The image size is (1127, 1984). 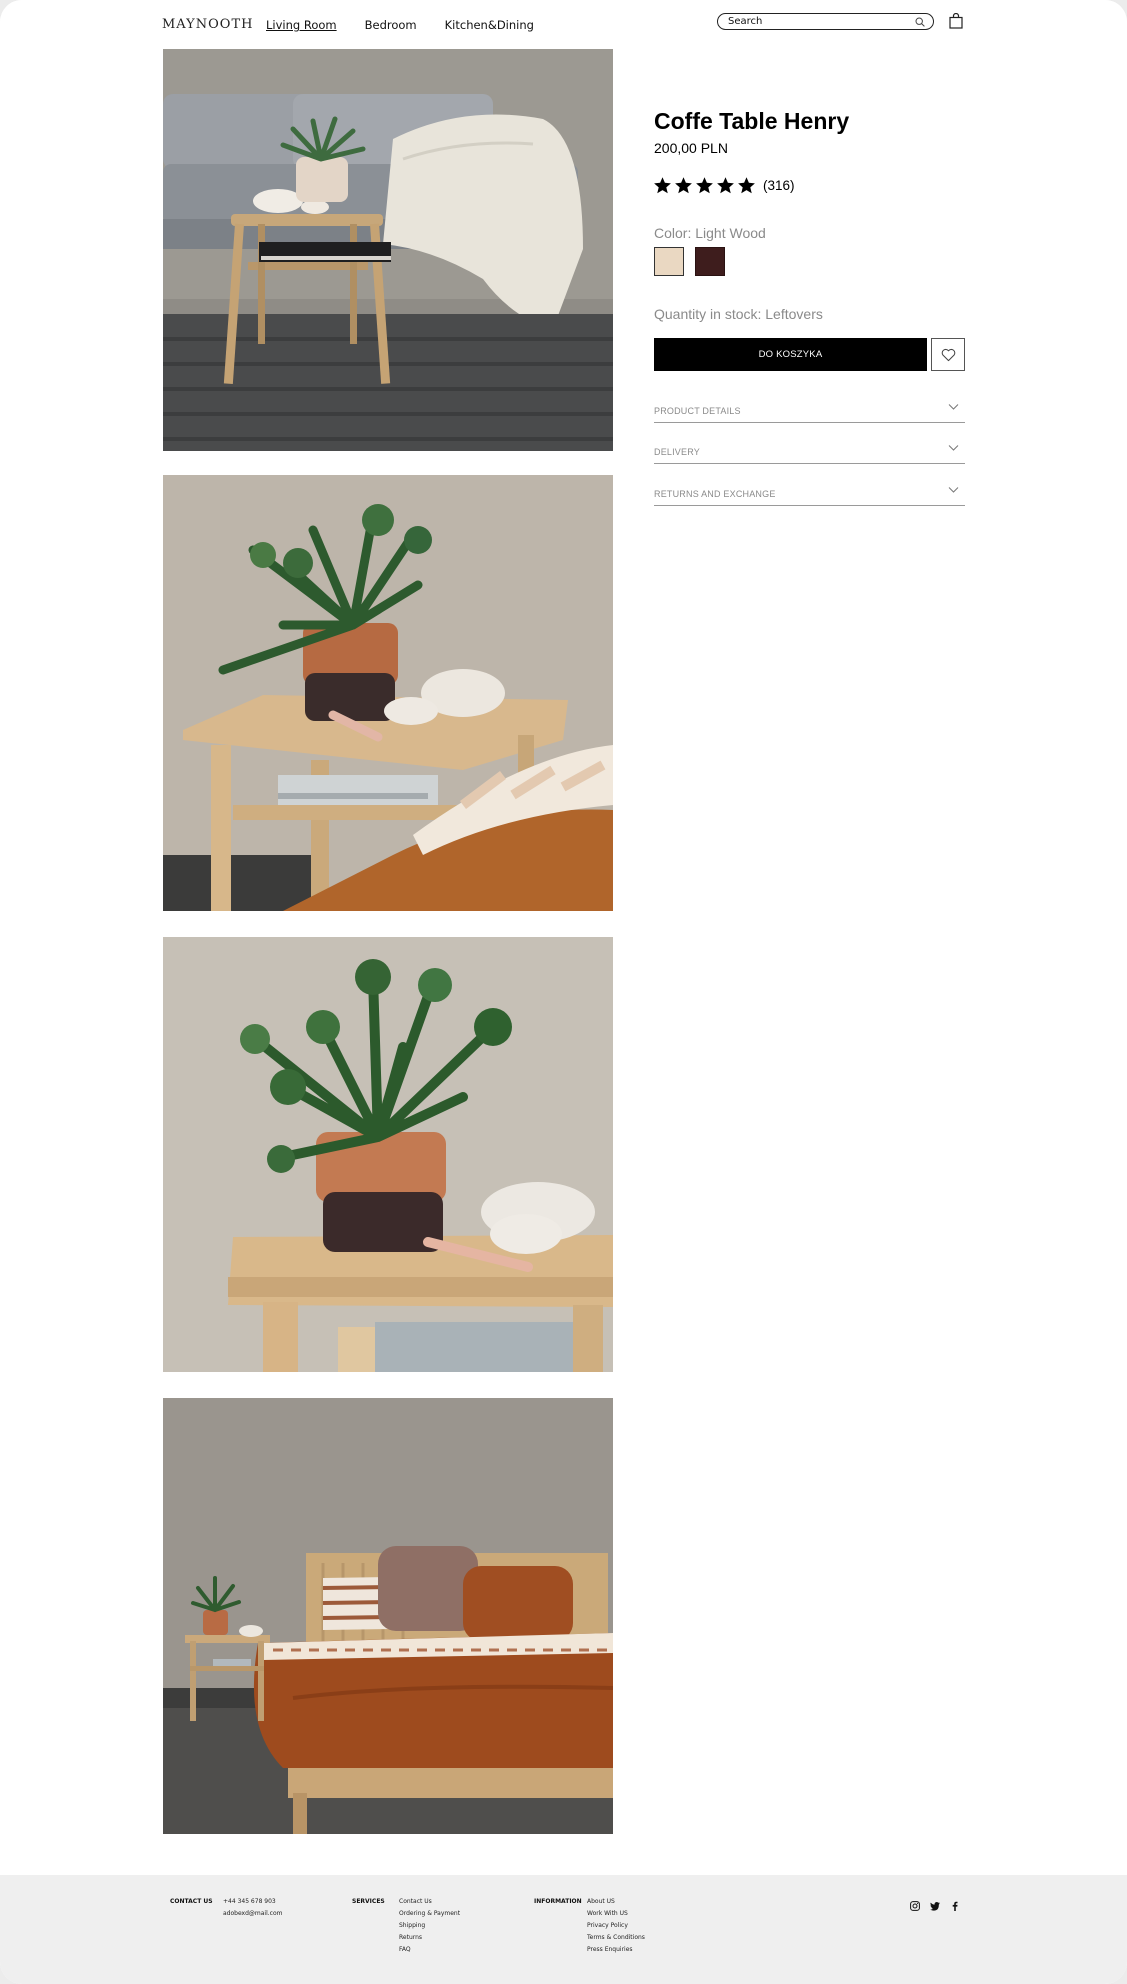 I want to click on footer-link: Returns, so click(x=429, y=1940).